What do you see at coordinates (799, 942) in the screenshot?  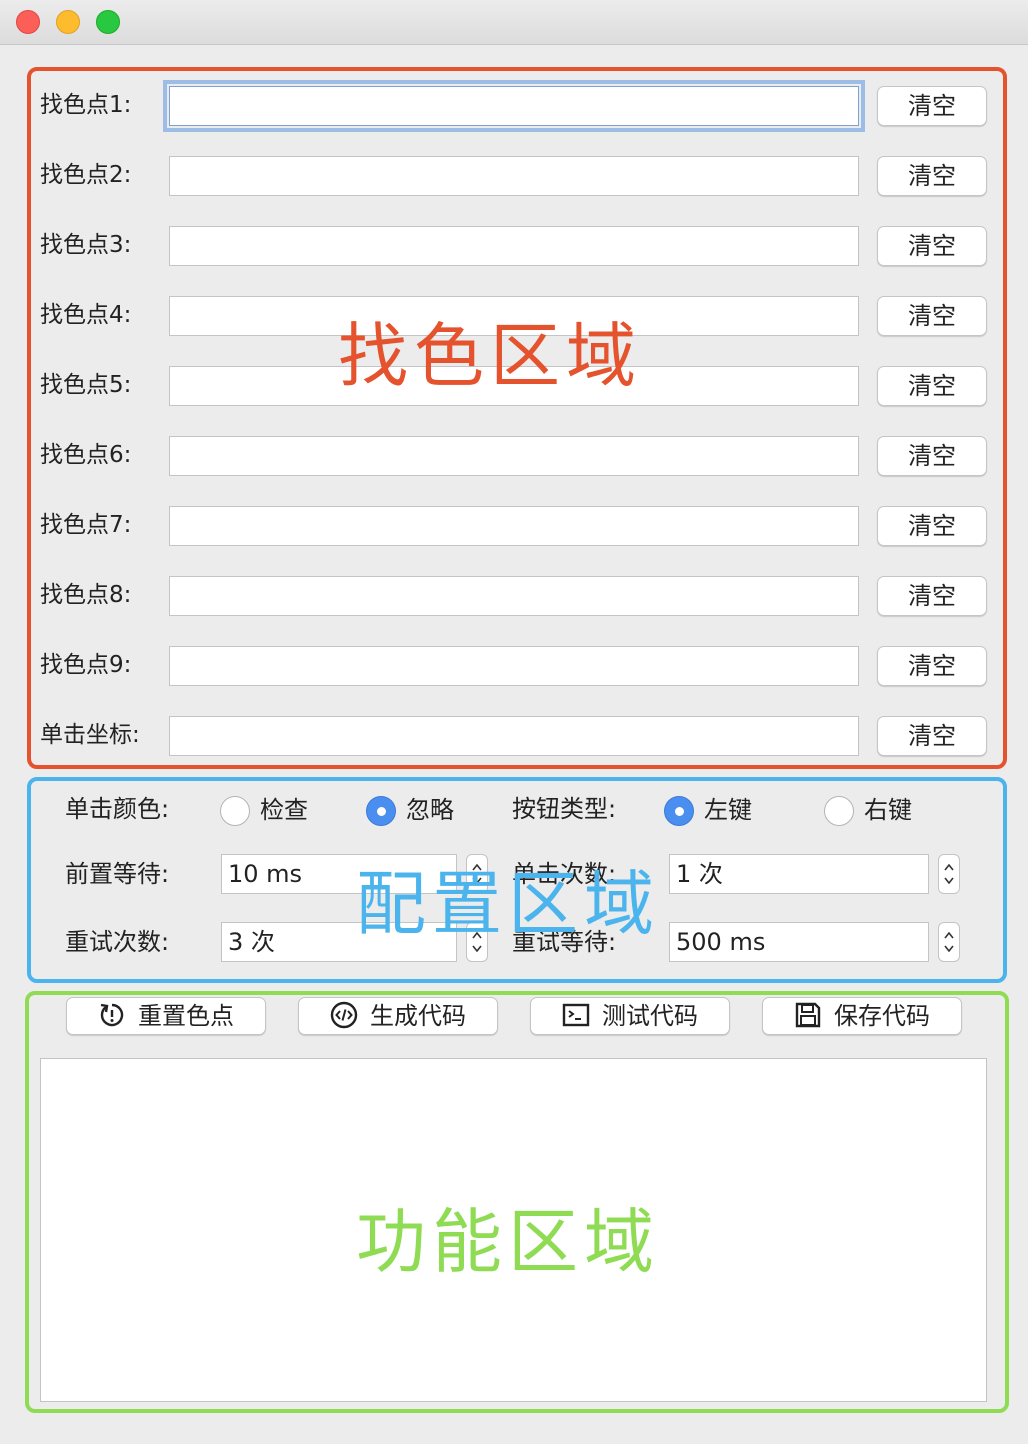 I see `retry-wait-input: 500 ms` at bounding box center [799, 942].